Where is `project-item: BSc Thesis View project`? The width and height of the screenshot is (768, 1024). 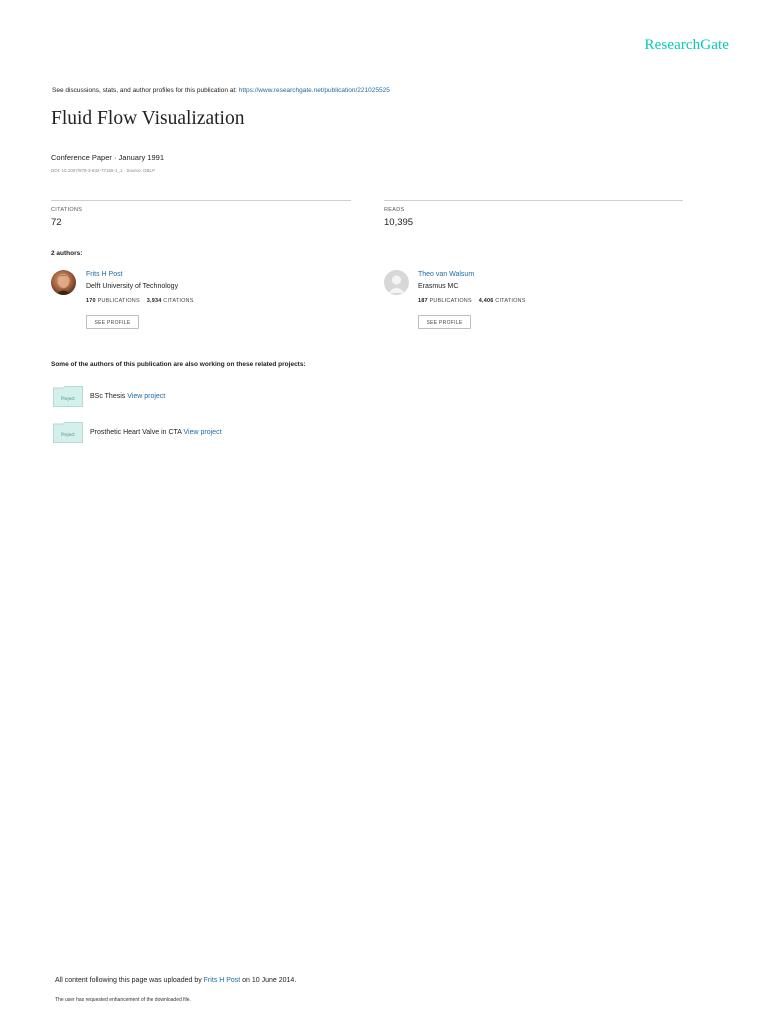 project-item: BSc Thesis View project is located at coordinates (127, 396).